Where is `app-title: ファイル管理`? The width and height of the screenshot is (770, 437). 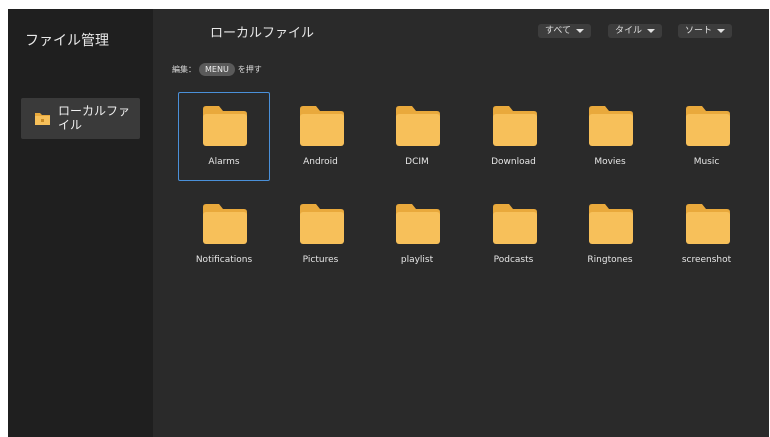 app-title: ファイル管理 is located at coordinates (67, 41).